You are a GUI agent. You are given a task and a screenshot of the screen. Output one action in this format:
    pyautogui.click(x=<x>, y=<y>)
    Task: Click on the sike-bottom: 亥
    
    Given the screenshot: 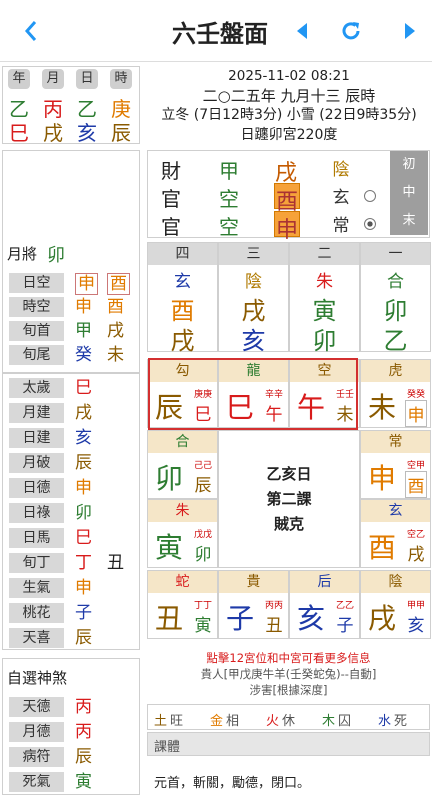 What is the action you would take?
    pyautogui.click(x=253, y=341)
    